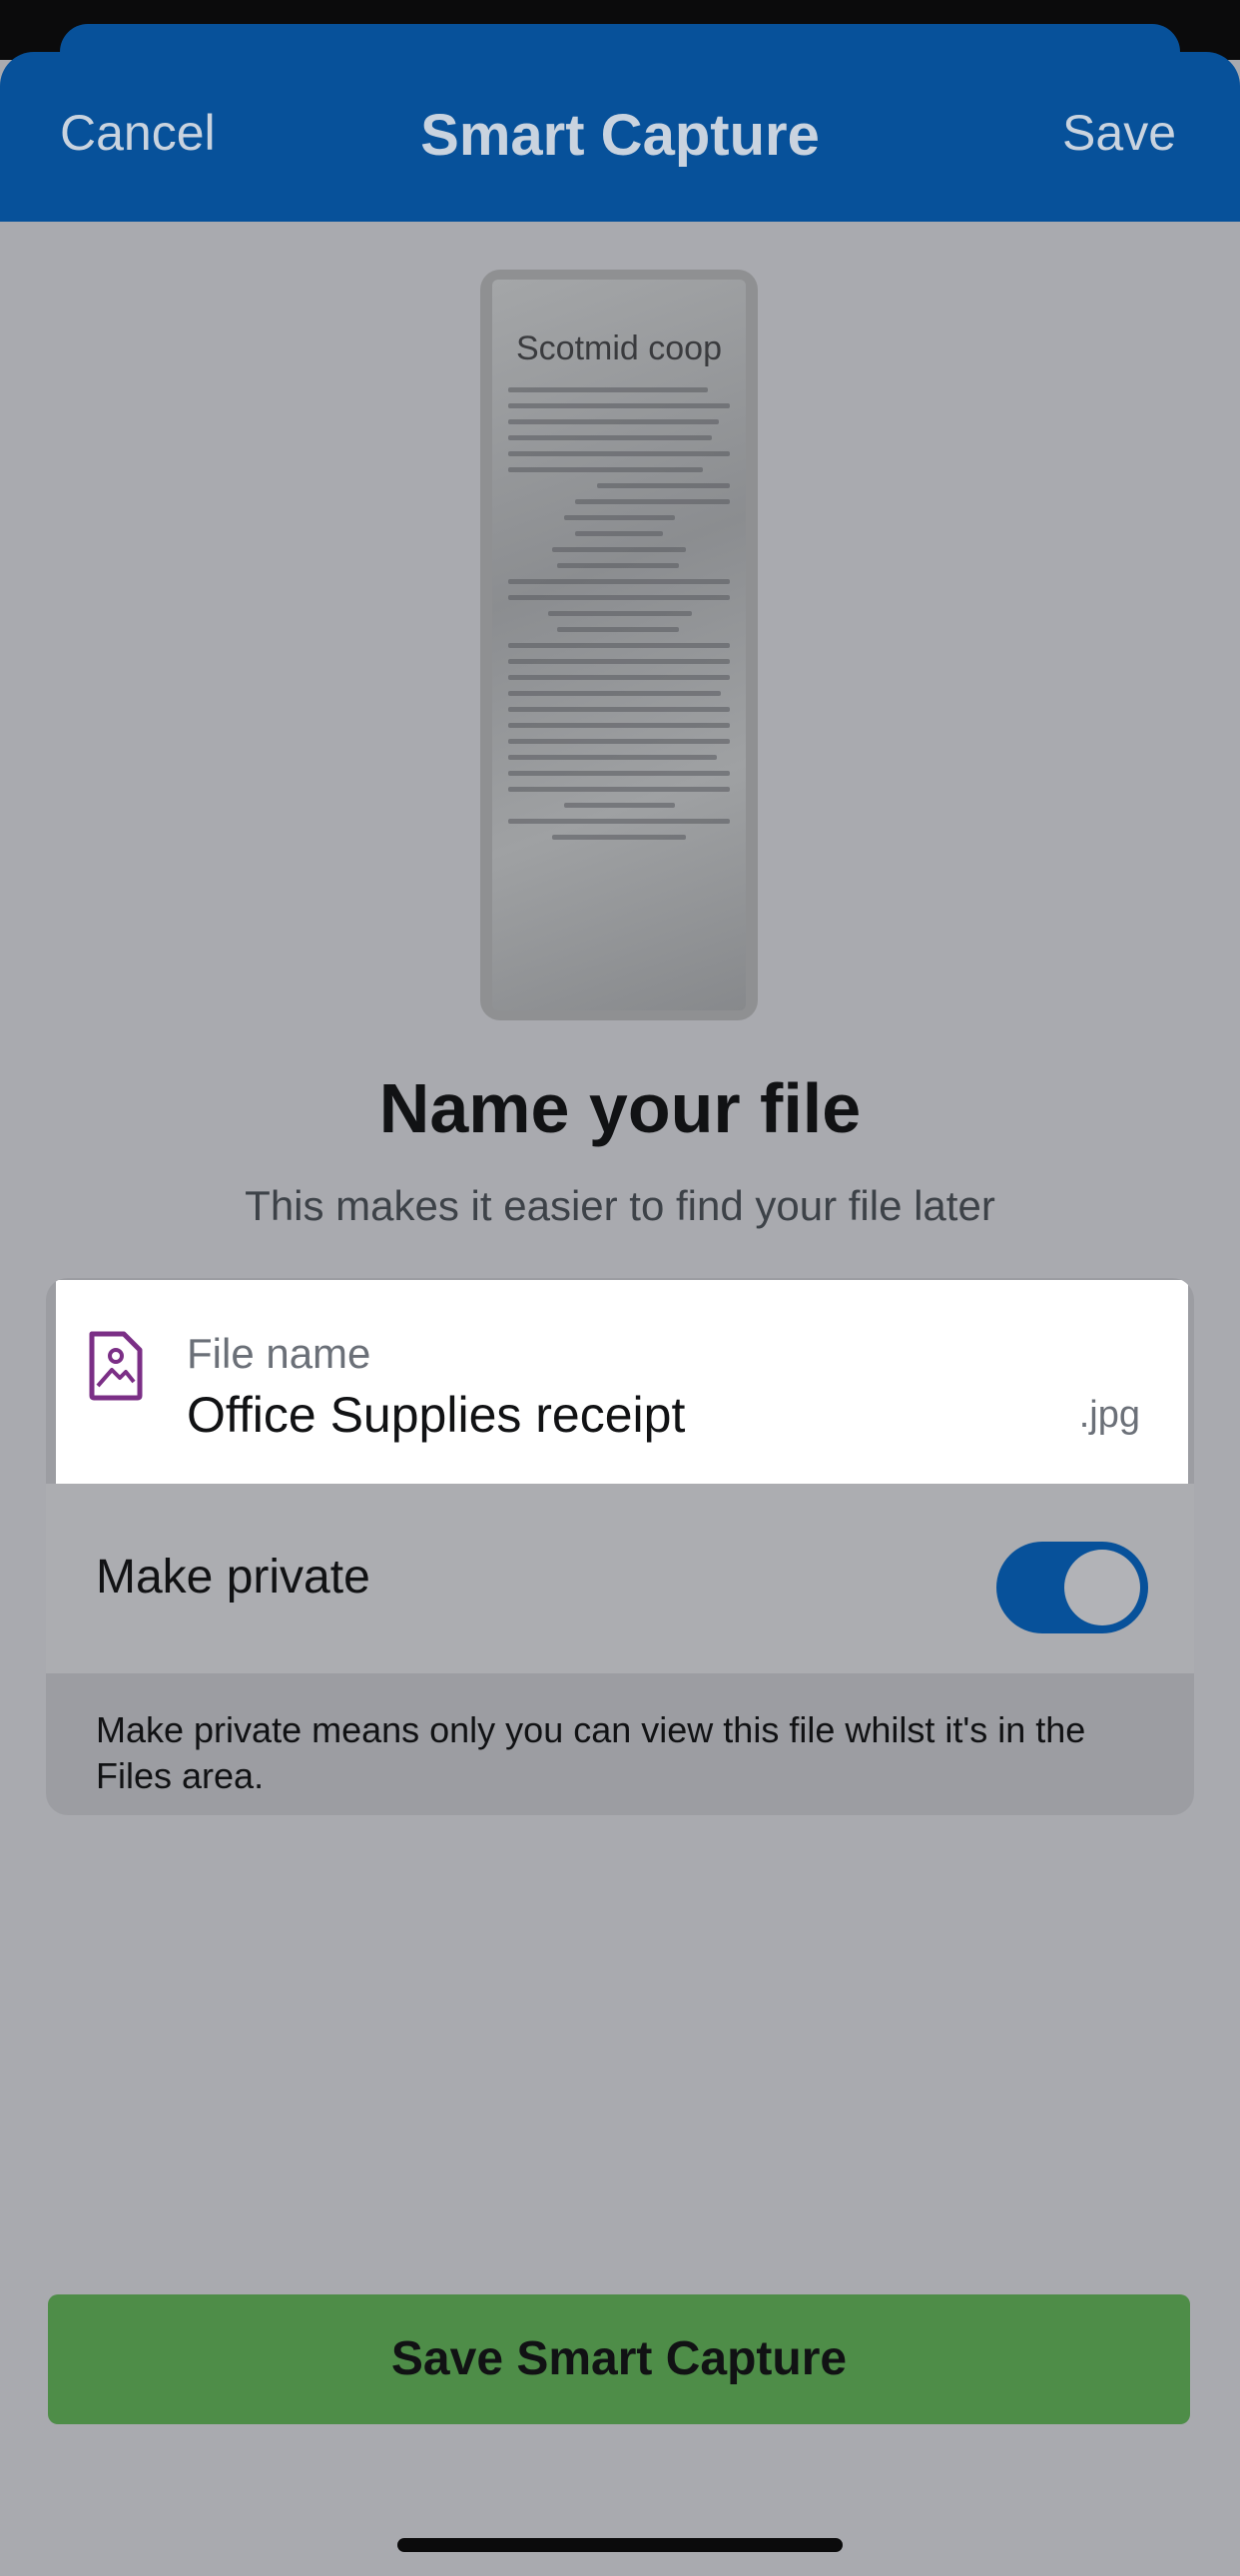 The height and width of the screenshot is (2576, 1240). I want to click on file-name-input: Office Supplies receipt, so click(436, 1415).